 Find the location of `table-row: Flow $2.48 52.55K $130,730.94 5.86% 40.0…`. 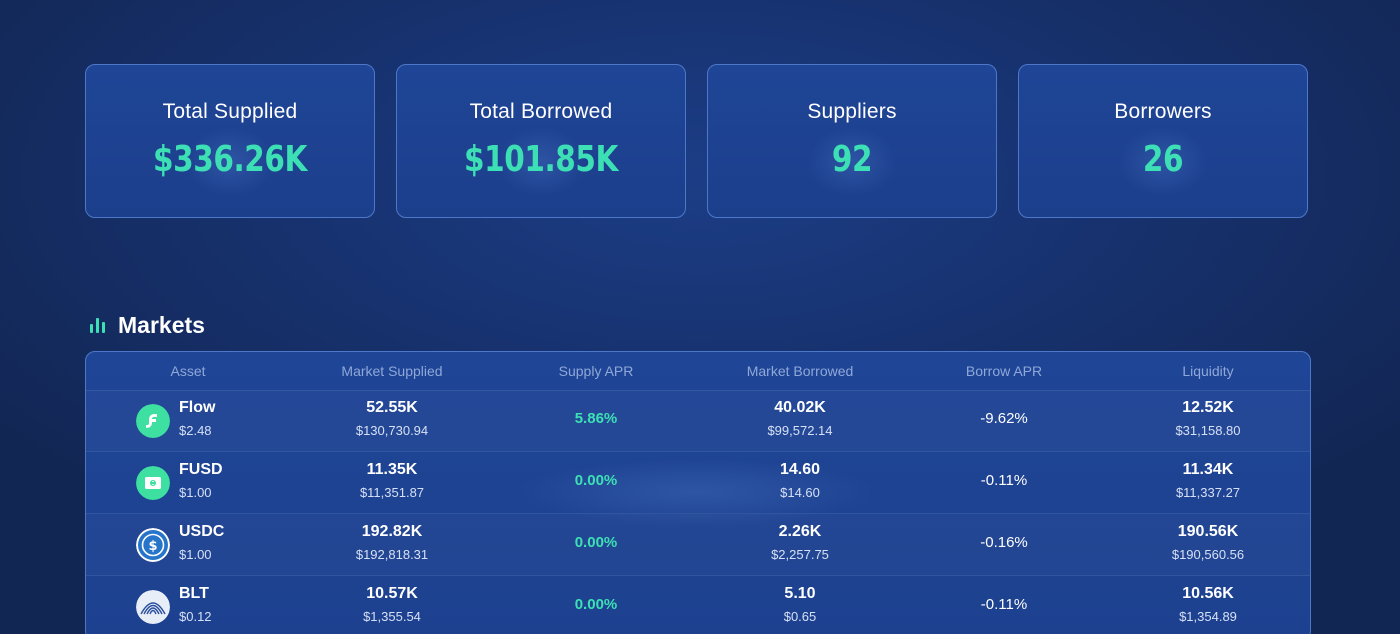

table-row: Flow $2.48 52.55K $130,730.94 5.86% 40.0… is located at coordinates (698, 421).